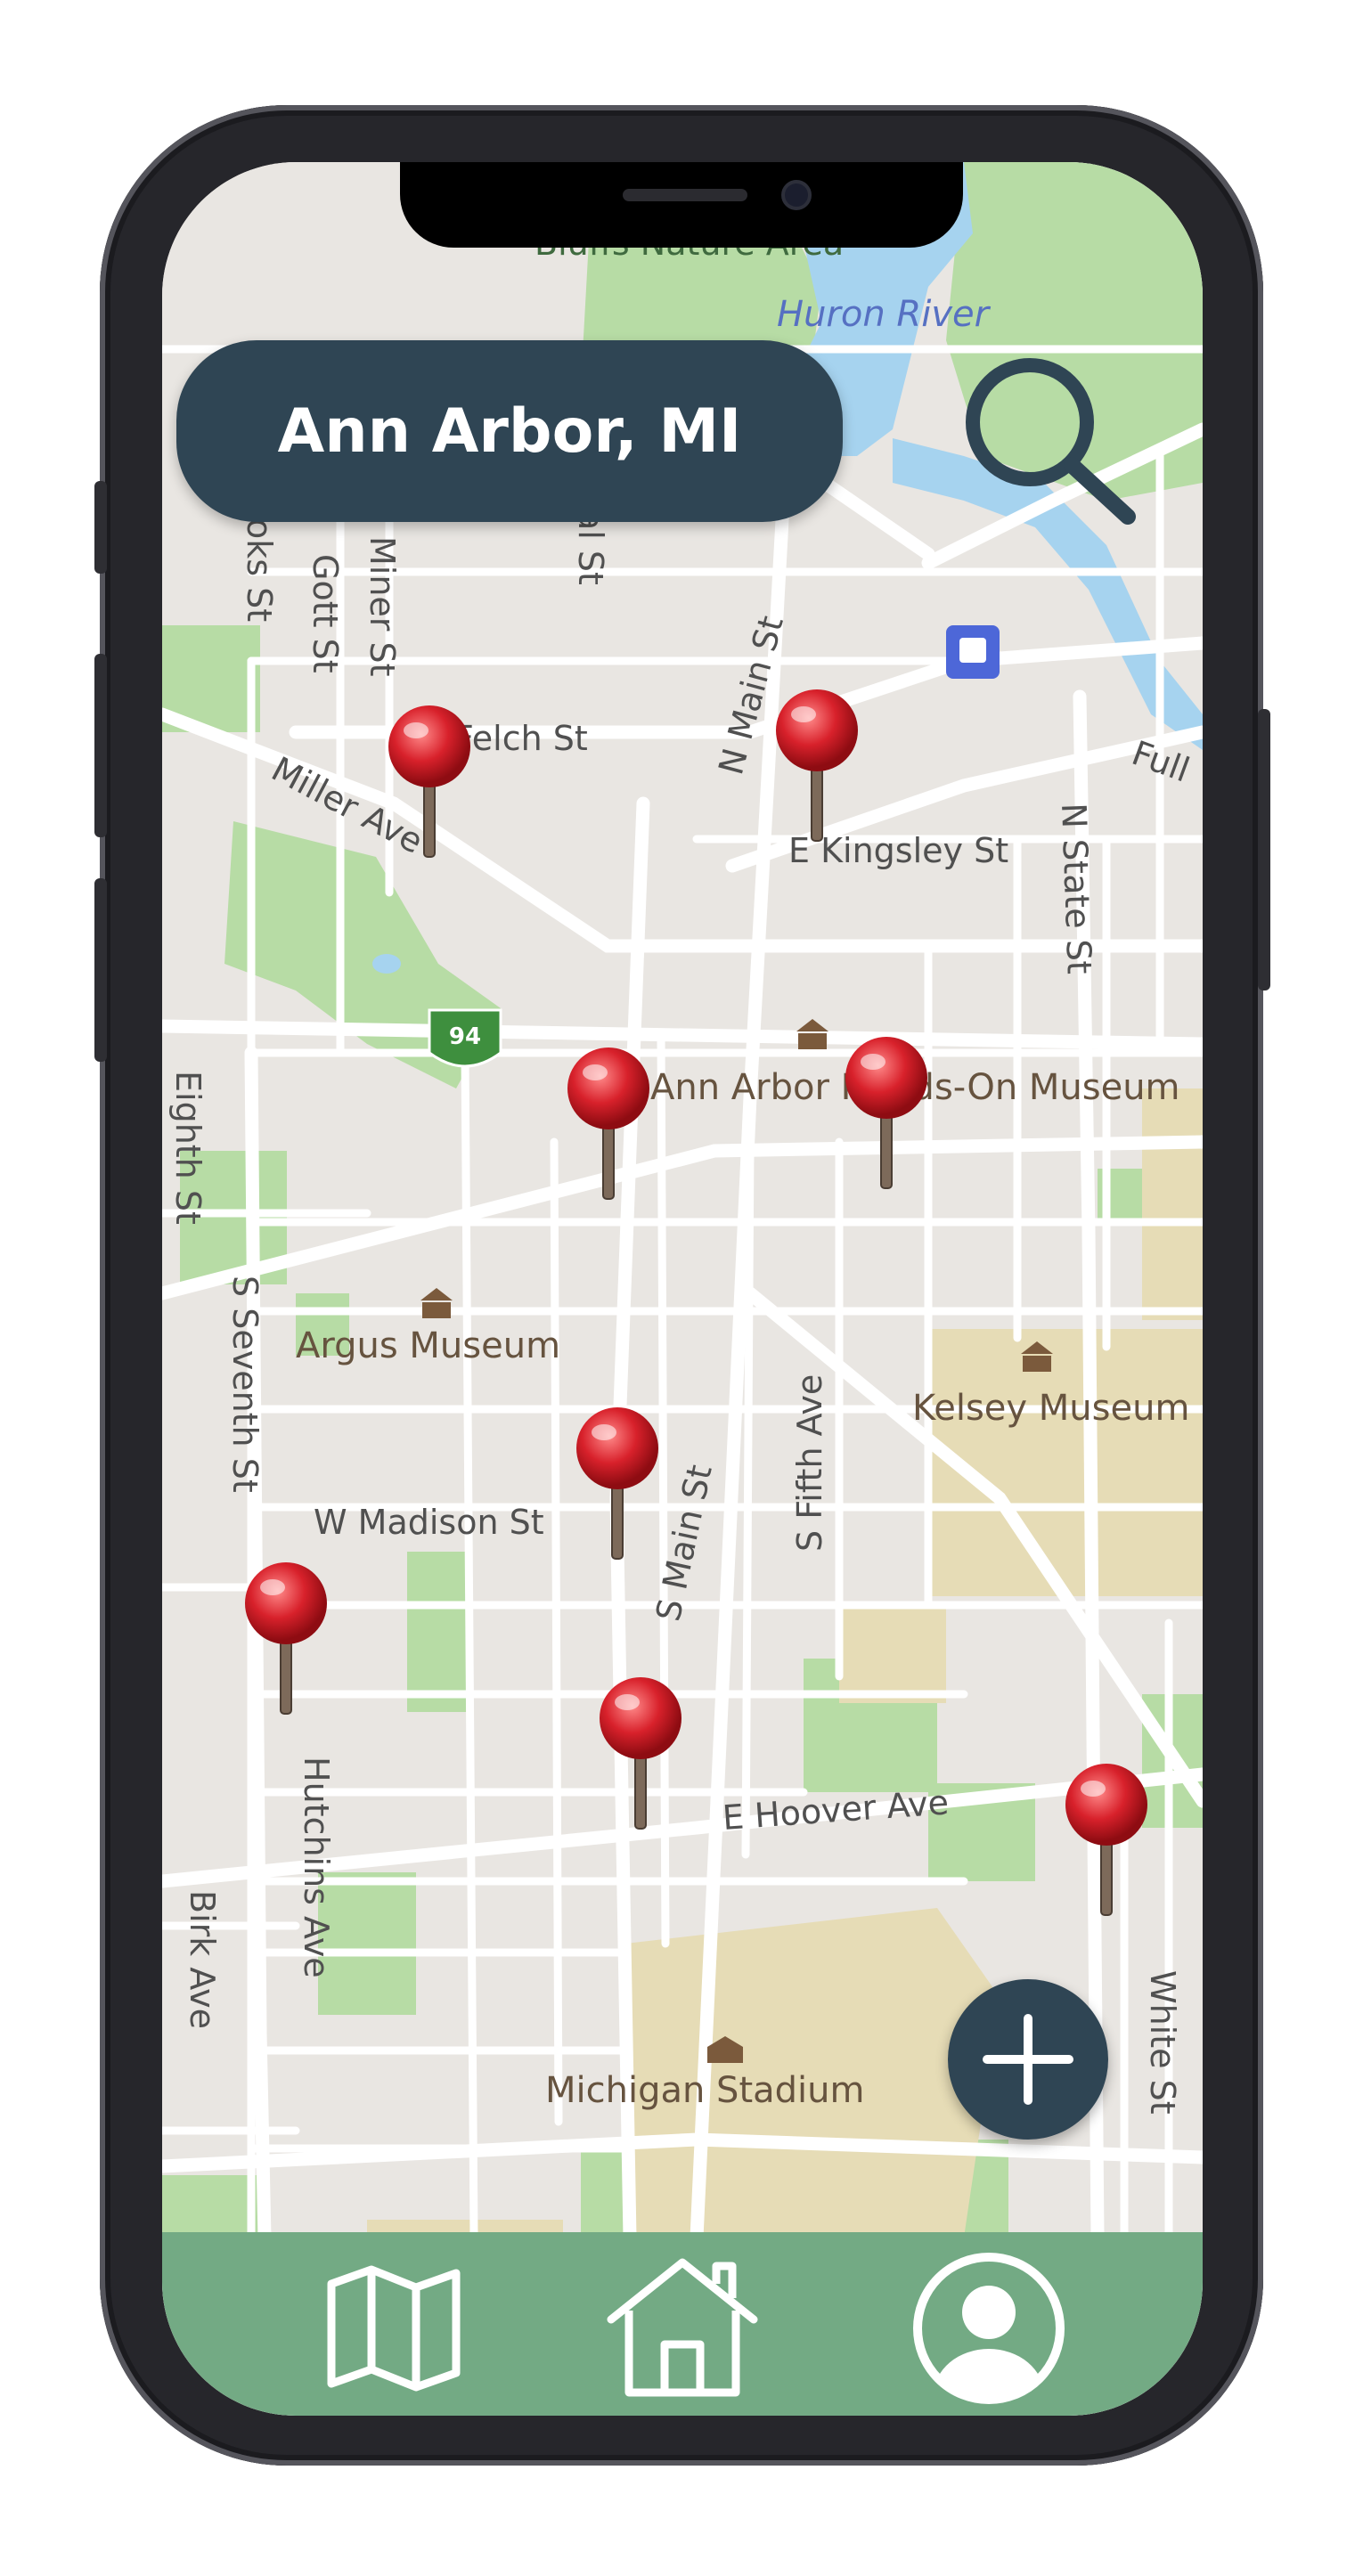 This screenshot has width=1363, height=2576. Describe the element at coordinates (203, 1960) in the screenshot. I see `label-street: Birk Ave` at that location.